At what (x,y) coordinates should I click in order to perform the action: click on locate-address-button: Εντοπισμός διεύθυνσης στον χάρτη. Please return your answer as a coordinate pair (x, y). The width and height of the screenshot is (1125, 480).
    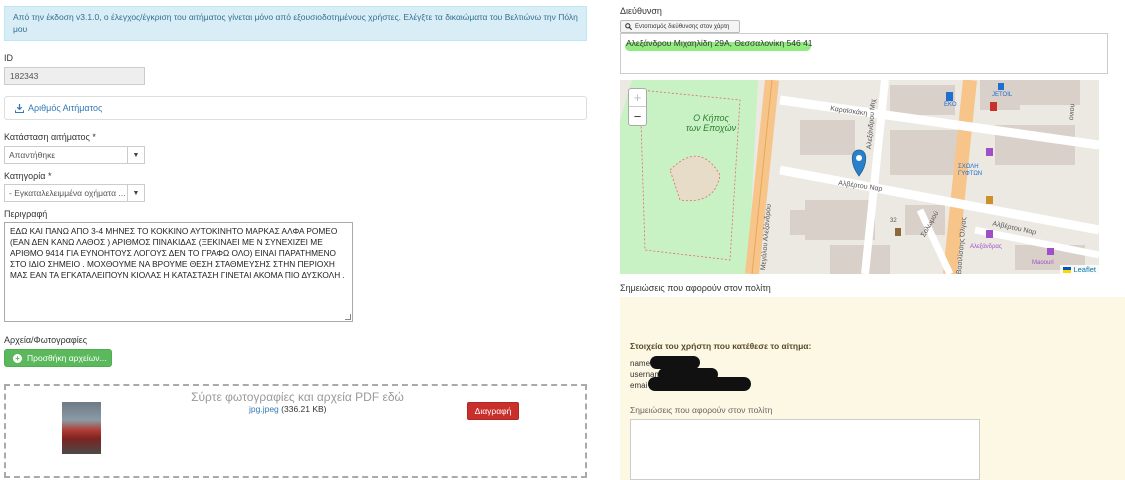
    Looking at the image, I should click on (680, 26).